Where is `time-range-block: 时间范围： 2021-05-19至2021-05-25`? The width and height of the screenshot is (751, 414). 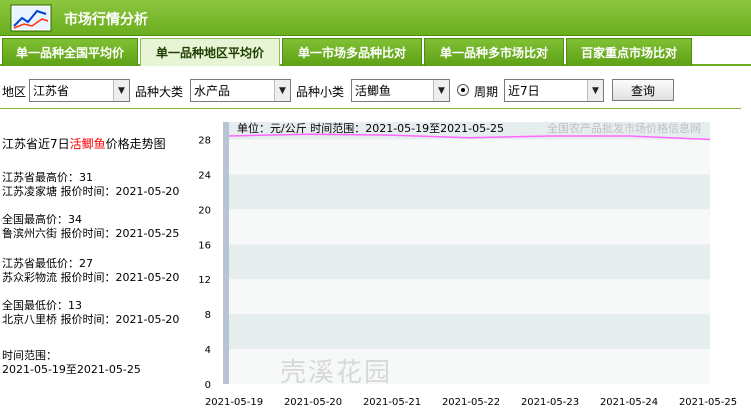
time-range-block: 时间范围： 2021-05-19至2021-05-25 is located at coordinates (71, 363).